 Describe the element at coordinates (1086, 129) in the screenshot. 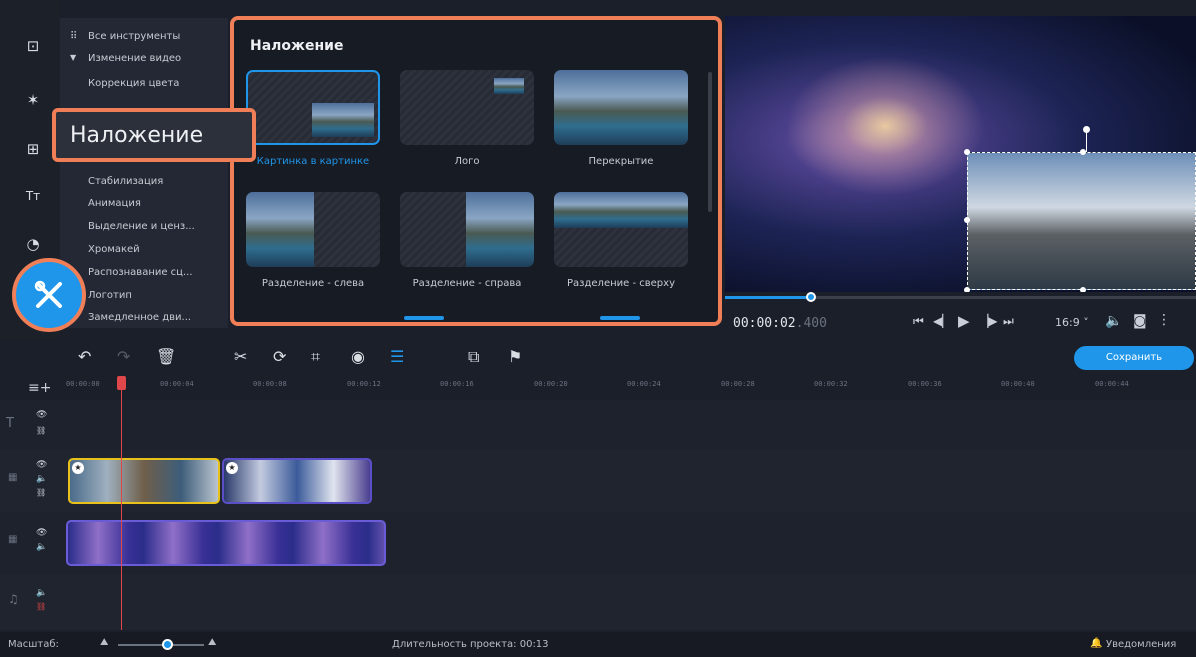

I see `rotate-handle` at that location.